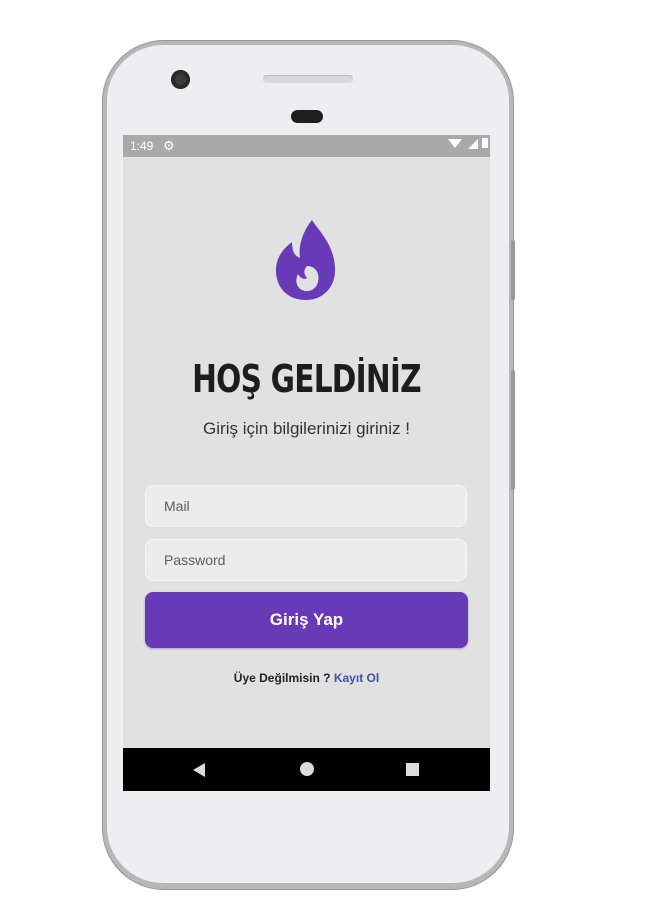 Image resolution: width=652 pixels, height=921 pixels. What do you see at coordinates (306, 506) in the screenshot?
I see `mail-field` at bounding box center [306, 506].